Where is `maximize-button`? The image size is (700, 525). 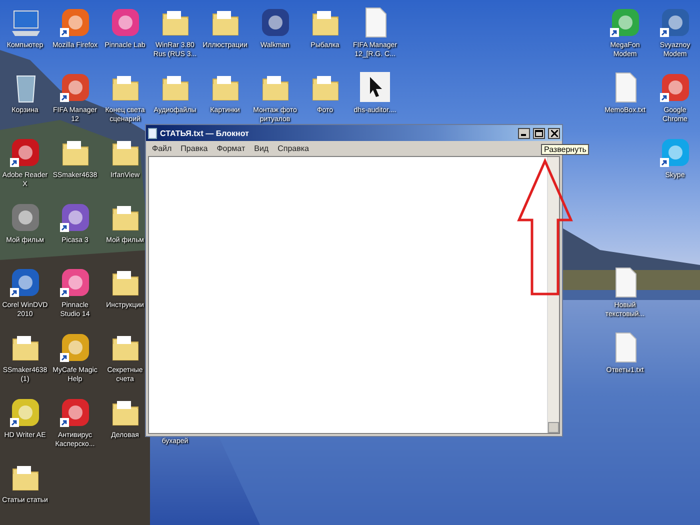 maximize-button is located at coordinates (539, 133).